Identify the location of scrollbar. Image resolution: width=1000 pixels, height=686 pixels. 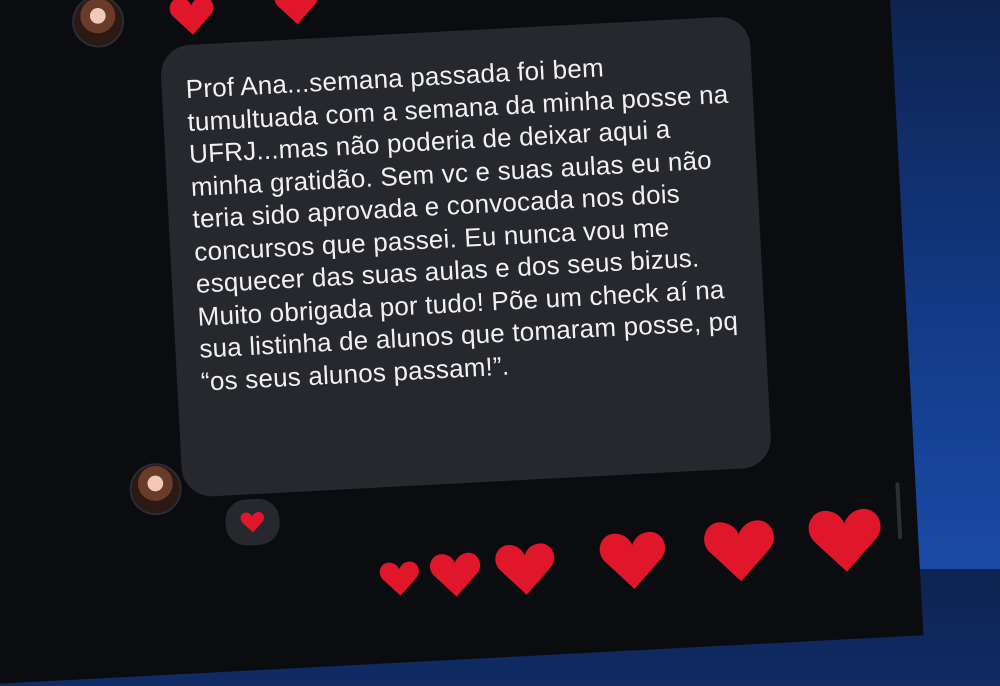
(899, 511).